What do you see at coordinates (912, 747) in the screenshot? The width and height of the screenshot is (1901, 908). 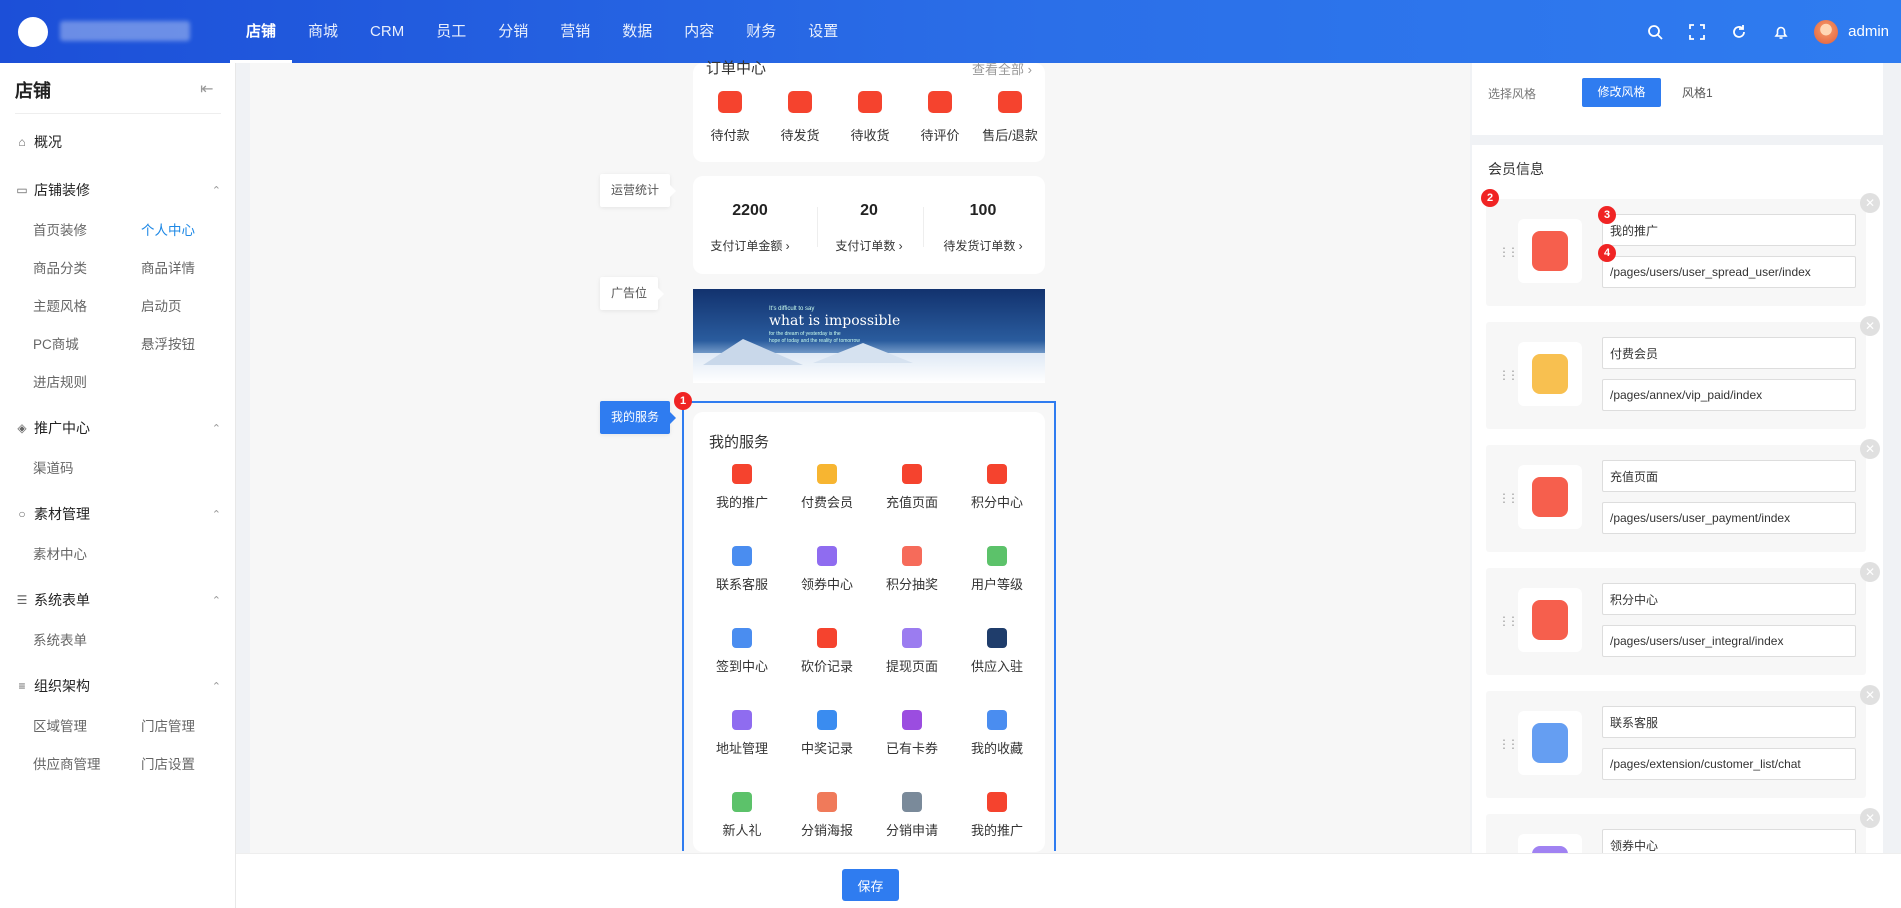 I see `service-item: 已有卡券` at bounding box center [912, 747].